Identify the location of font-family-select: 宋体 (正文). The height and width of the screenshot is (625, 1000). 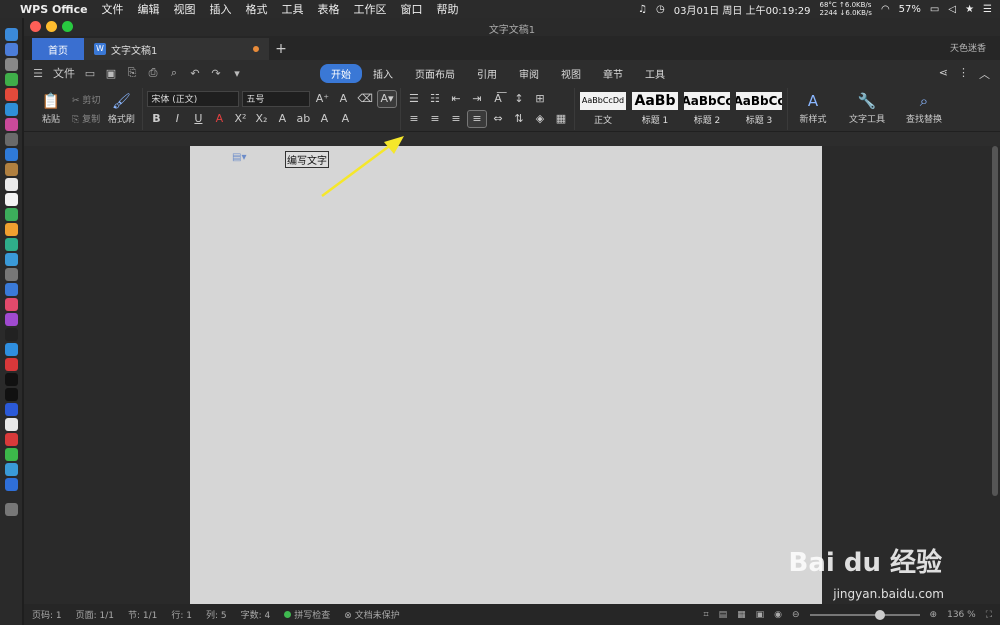
(193, 98).